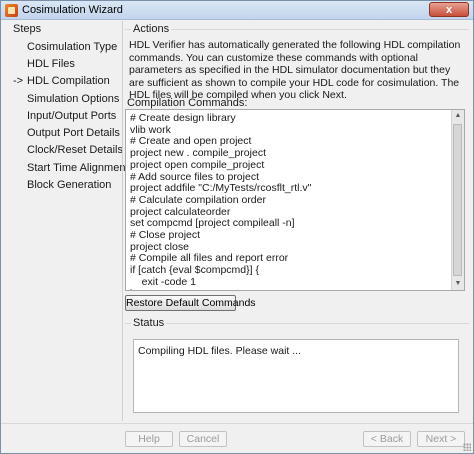 Image resolution: width=474 pixels, height=454 pixels. What do you see at coordinates (467, 447) in the screenshot?
I see `resize-grip-icon` at bounding box center [467, 447].